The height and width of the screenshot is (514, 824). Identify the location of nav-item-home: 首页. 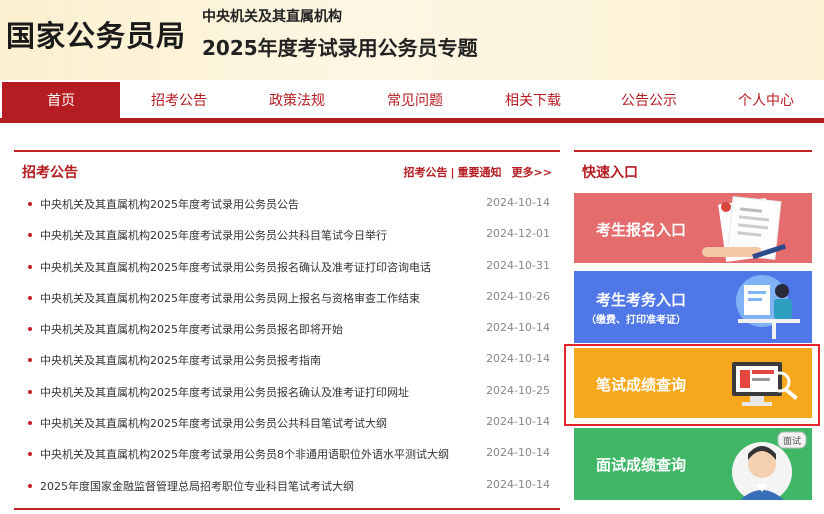
(61, 100).